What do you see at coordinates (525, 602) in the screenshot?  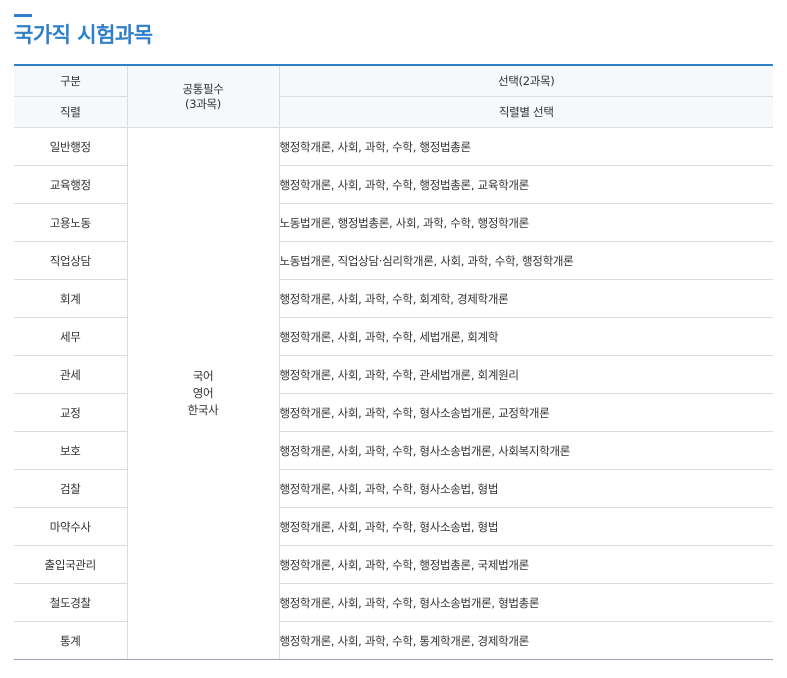 I see `elective-subjects-cell: 행정학개론, 사회, 과학, 수학, 형사소송법개론, 형법총론` at bounding box center [525, 602].